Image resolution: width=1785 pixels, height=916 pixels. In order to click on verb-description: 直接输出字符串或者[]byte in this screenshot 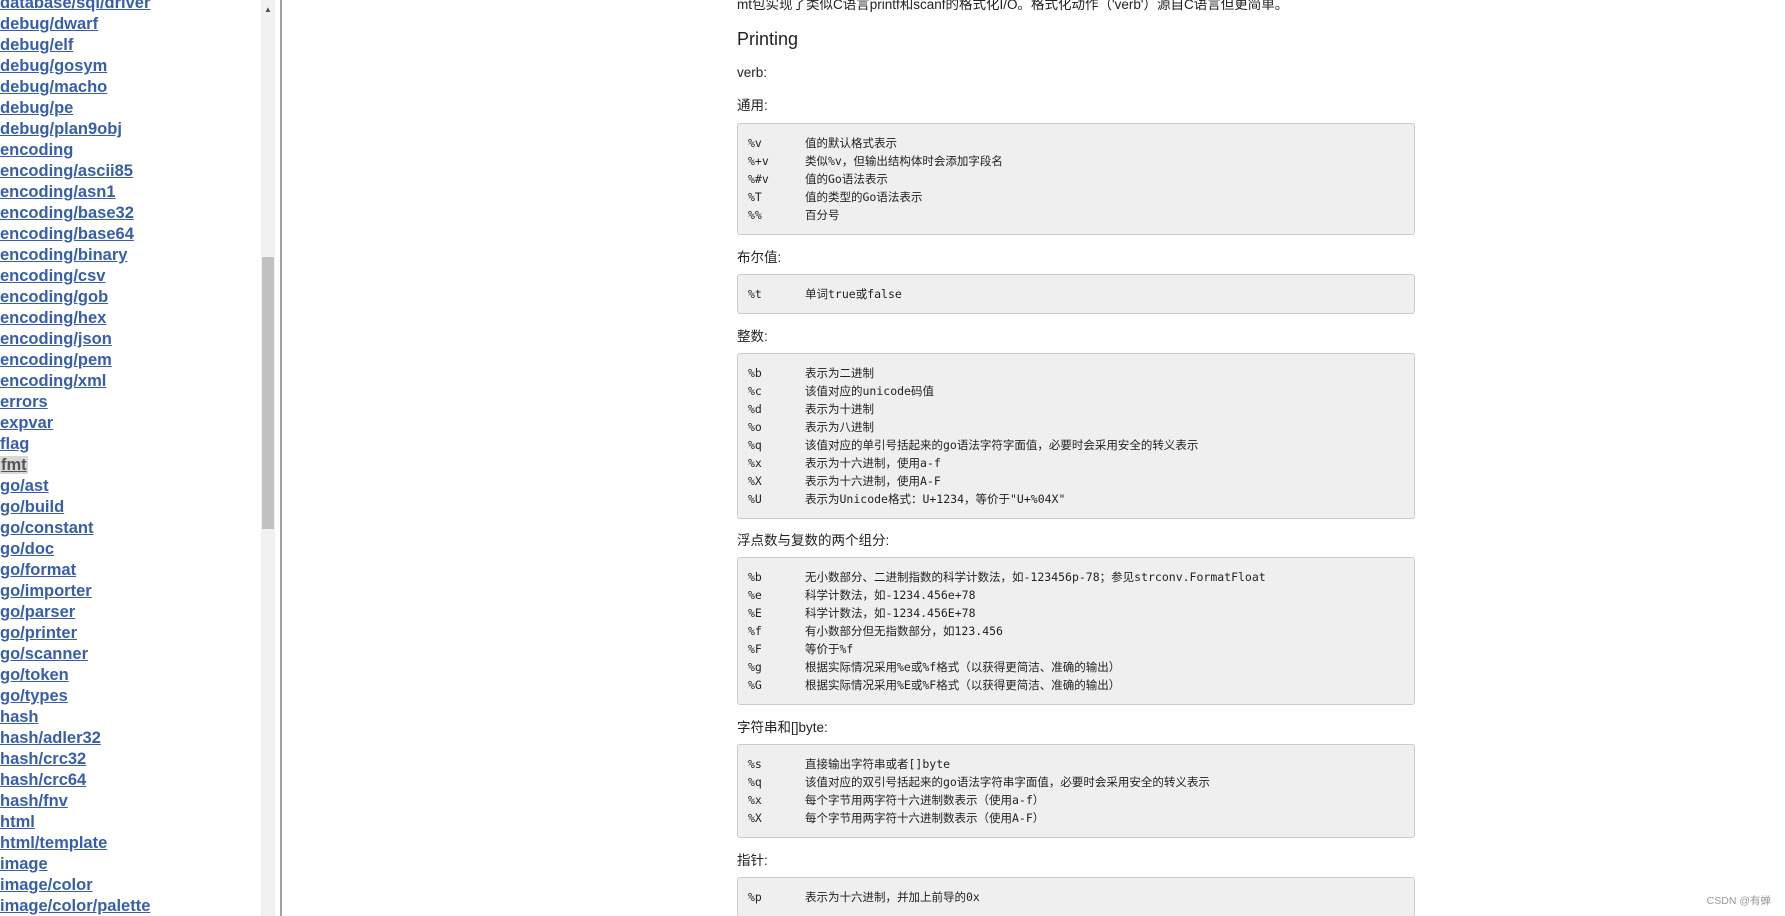, I will do `click(878, 764)`.